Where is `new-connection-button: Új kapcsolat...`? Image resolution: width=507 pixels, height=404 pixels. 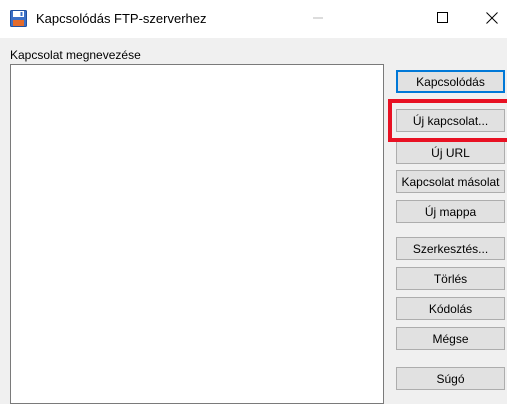
new-connection-button: Új kapcsolat... is located at coordinates (450, 120).